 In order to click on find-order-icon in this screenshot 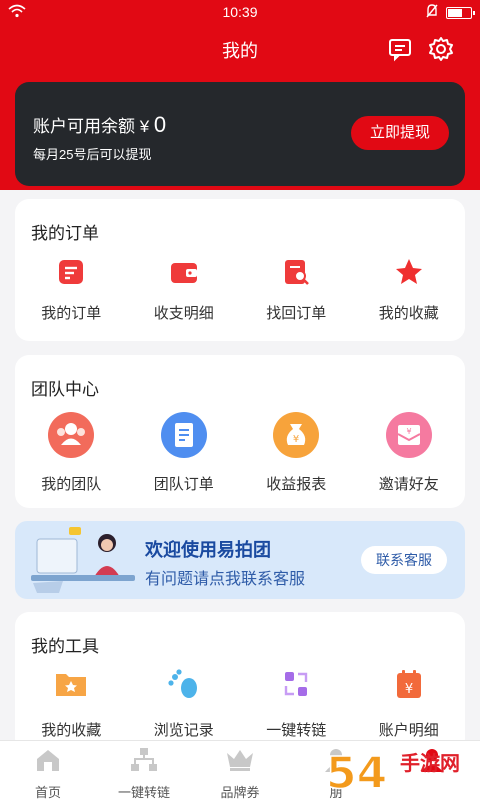, I will do `click(296, 274)`.